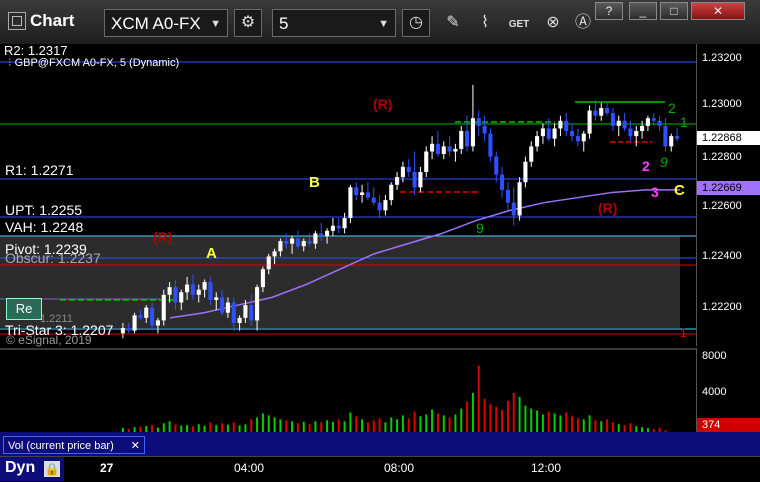 This screenshot has height=482, width=760. I want to click on interval-selector: 5 ▼, so click(334, 23).